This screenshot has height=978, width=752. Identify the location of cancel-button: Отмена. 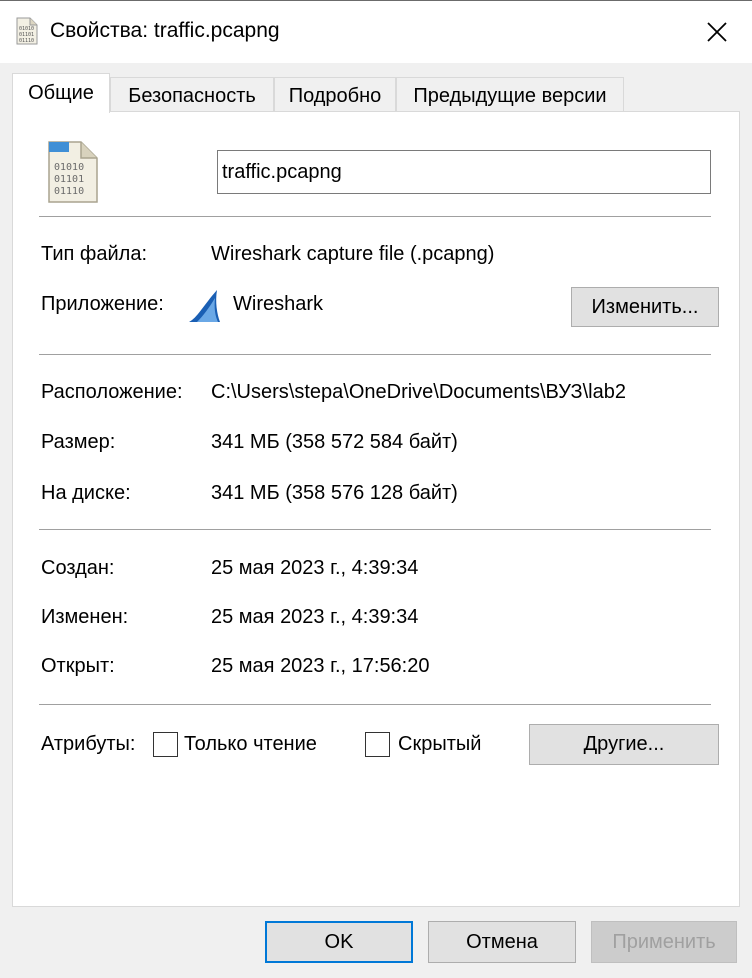
(502, 942).